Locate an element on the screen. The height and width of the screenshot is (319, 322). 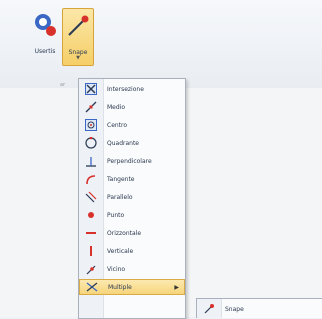
menu-item-label: Verticale is located at coordinates (120, 251).